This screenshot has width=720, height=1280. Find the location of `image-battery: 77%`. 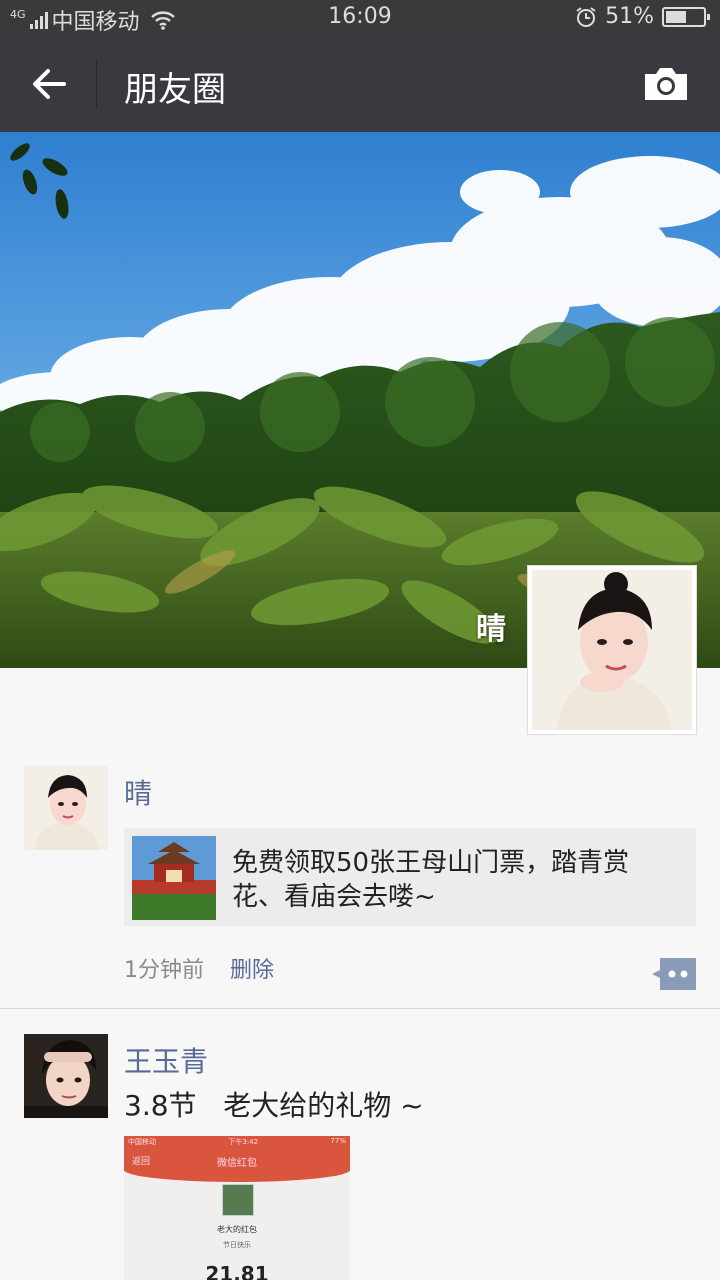

image-battery: 77% is located at coordinates (338, 1141).